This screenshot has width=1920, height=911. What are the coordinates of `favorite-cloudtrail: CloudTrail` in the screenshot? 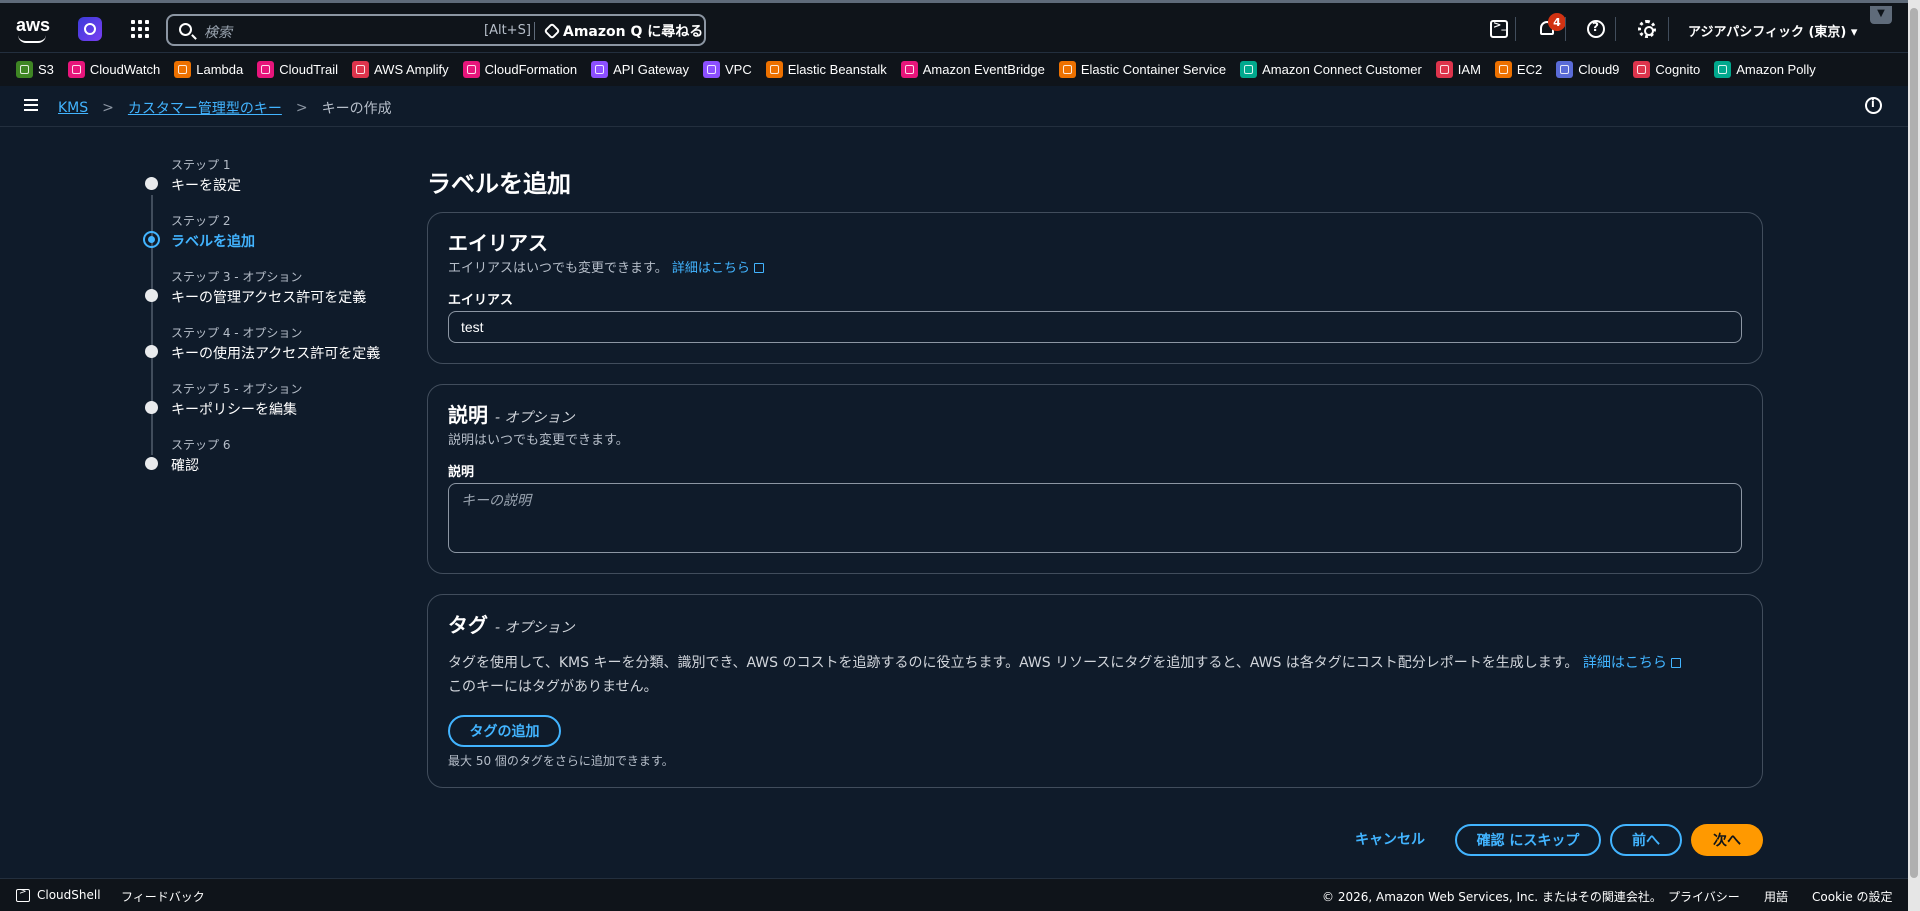 It's located at (297, 69).